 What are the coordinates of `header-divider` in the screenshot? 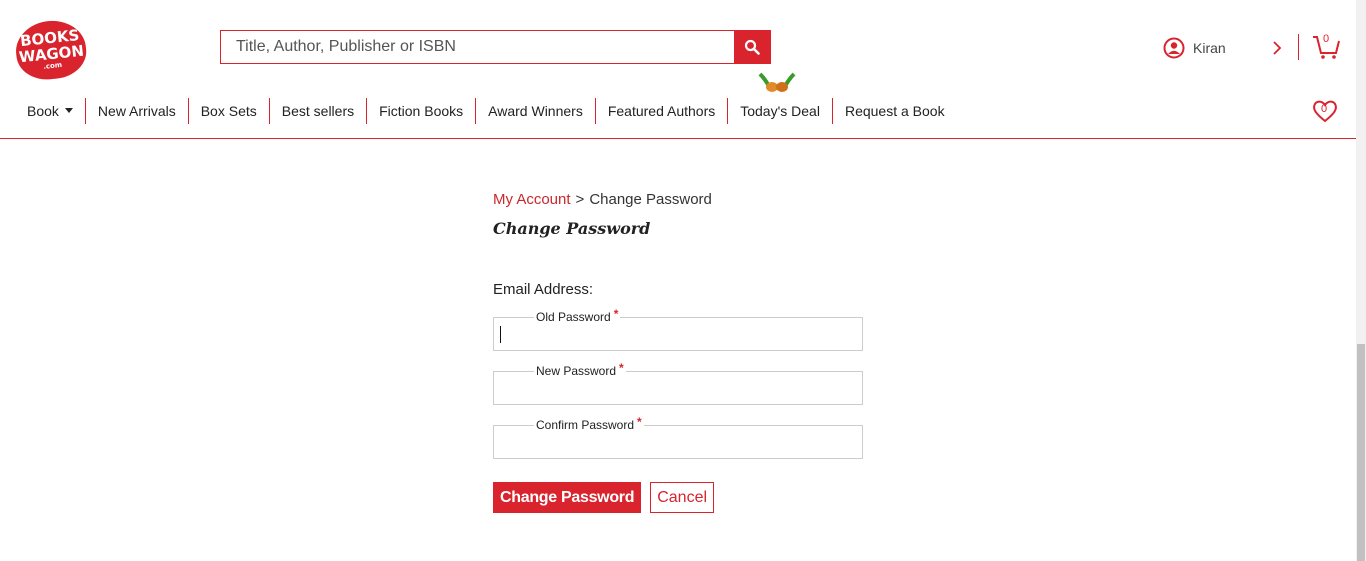 It's located at (1298, 47).